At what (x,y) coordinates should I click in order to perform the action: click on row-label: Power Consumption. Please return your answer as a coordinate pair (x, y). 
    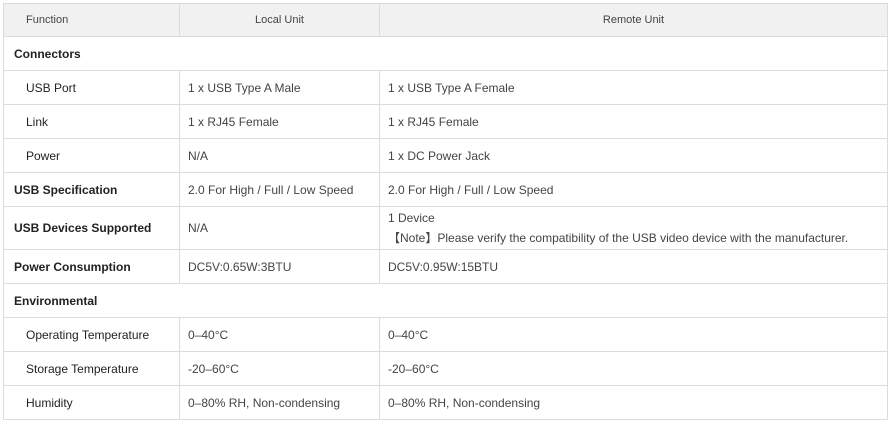
    Looking at the image, I should click on (91, 266).